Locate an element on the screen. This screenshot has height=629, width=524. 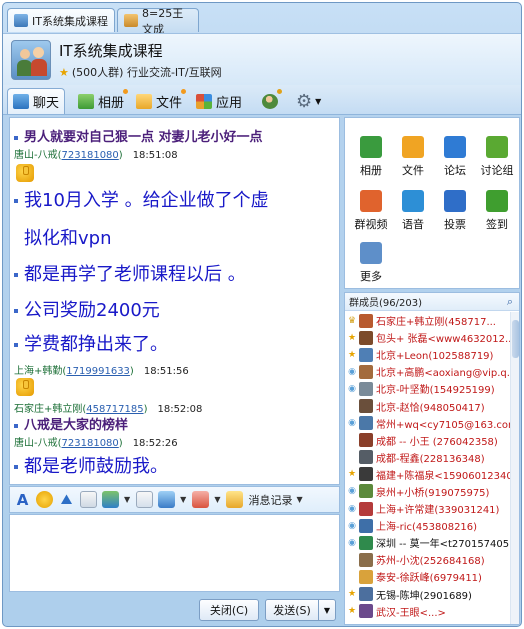
member-item: ★ 无锡-陈坤(2901689) is located at coordinates (428, 594).